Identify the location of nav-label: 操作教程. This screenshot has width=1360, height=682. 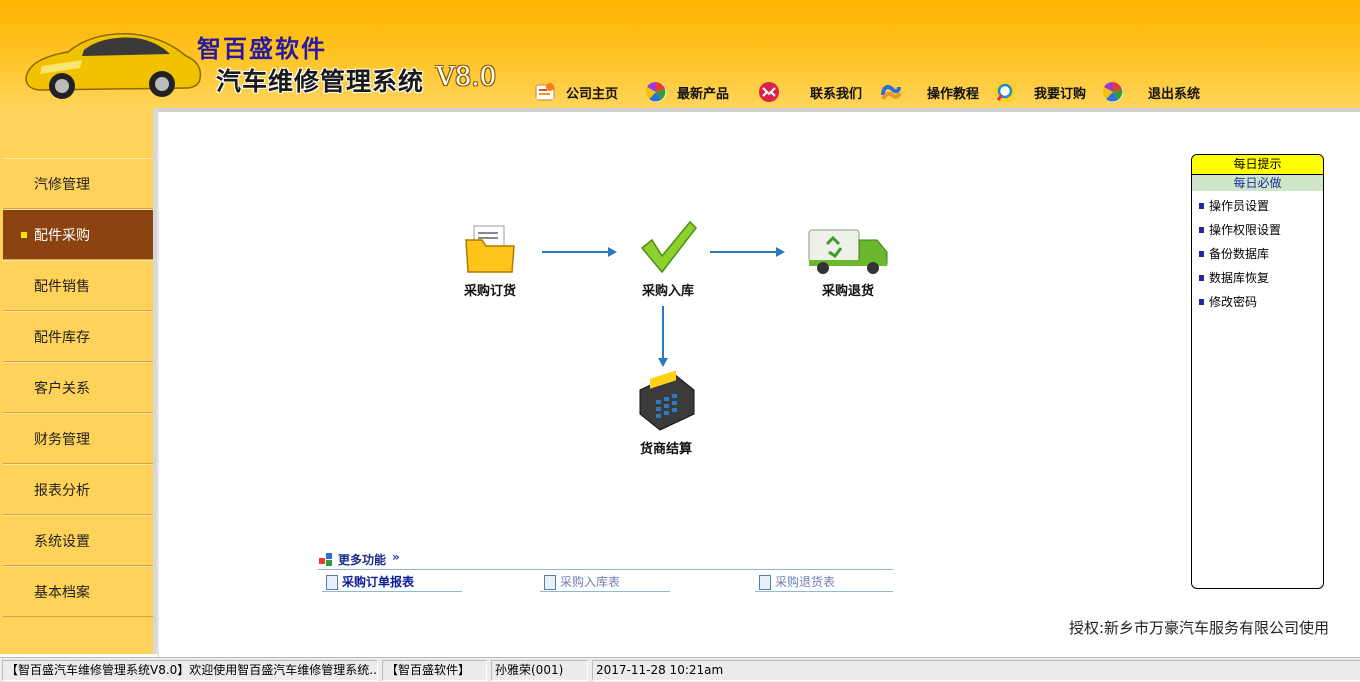
(953, 94).